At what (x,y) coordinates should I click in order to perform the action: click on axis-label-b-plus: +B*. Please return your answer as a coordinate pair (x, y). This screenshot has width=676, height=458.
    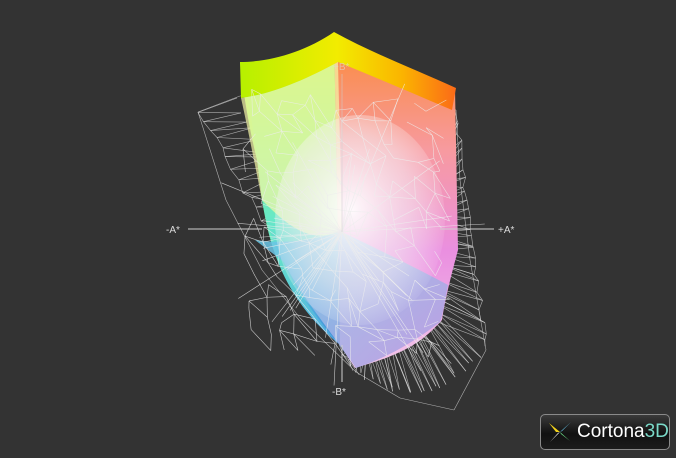
    Looking at the image, I should click on (341, 67).